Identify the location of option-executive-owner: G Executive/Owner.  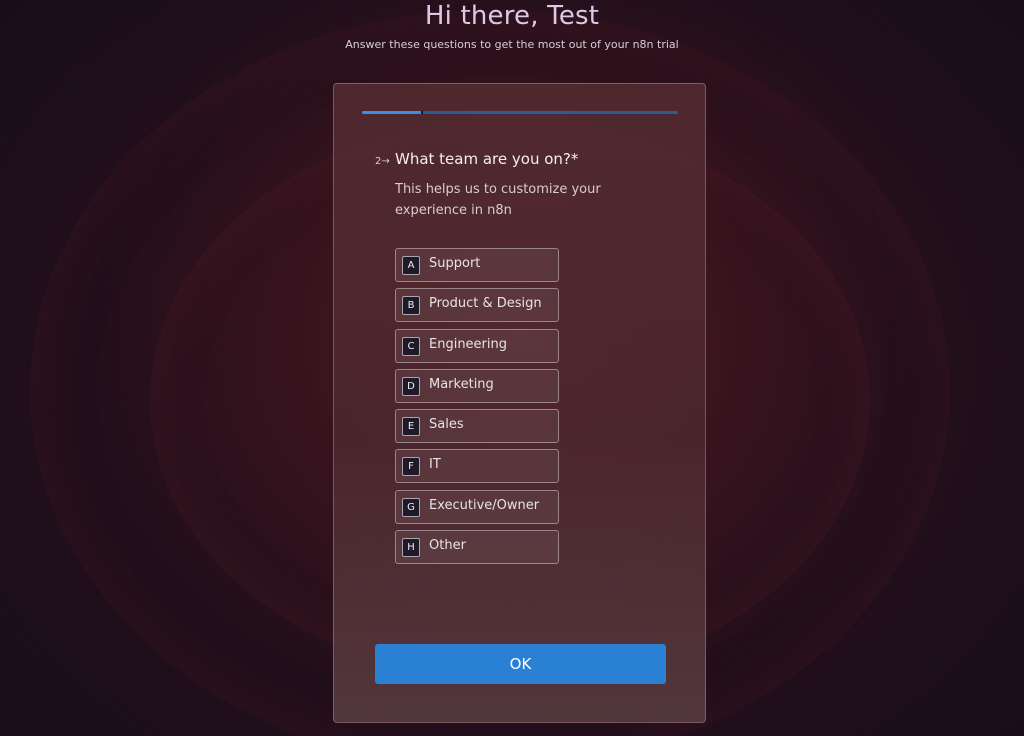
(477, 506).